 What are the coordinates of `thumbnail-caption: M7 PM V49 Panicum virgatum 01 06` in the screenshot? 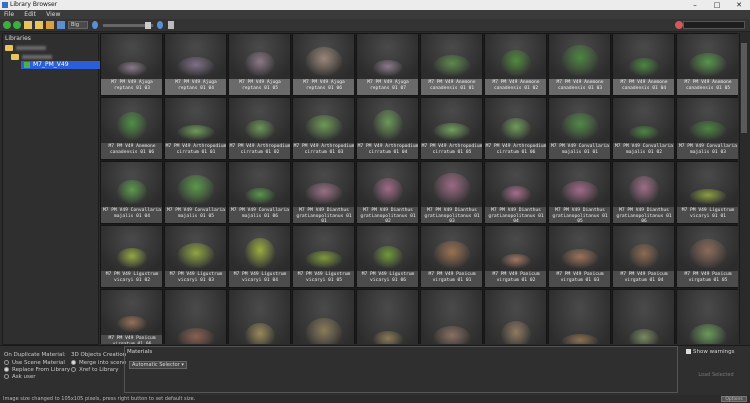 It's located at (131, 339).